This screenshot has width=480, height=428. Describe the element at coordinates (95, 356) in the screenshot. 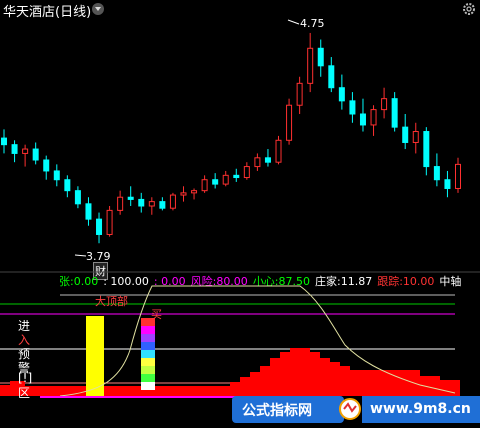

I see `yellow-signal-bar` at that location.